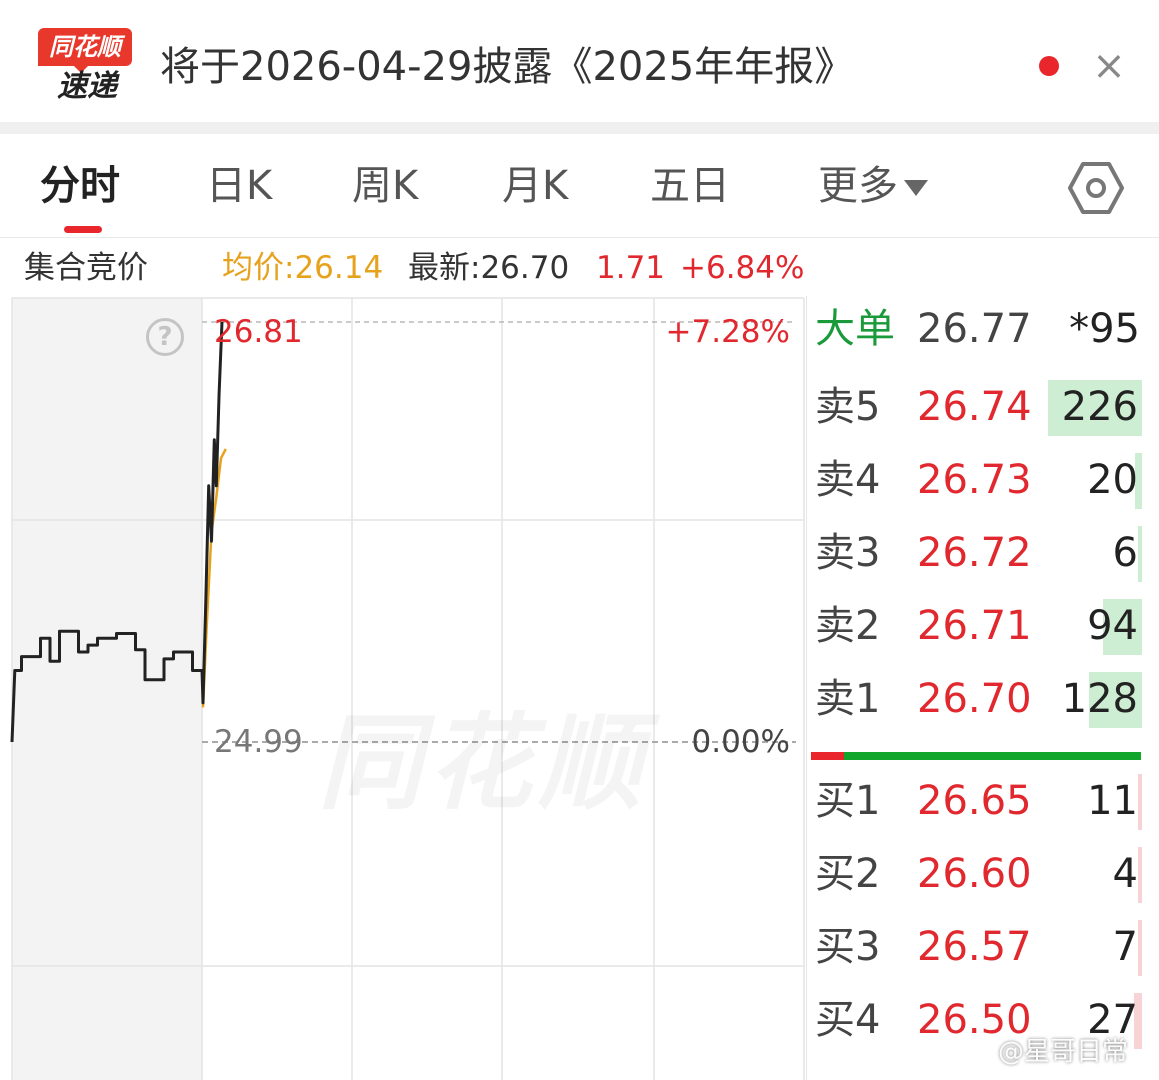 Image resolution: width=1159 pixels, height=1080 pixels. Describe the element at coordinates (974, 801) in the screenshot. I see `bid-price: 26.65` at that location.